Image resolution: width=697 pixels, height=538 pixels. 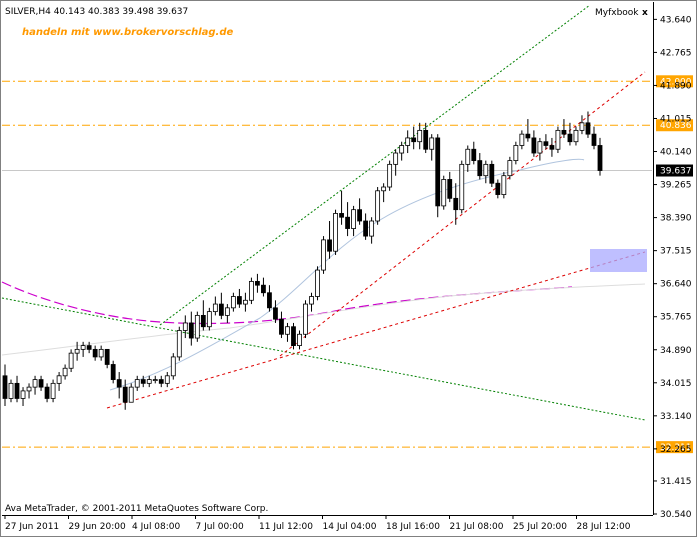 I want to click on y-tick-label: 31.415, so click(x=676, y=482).